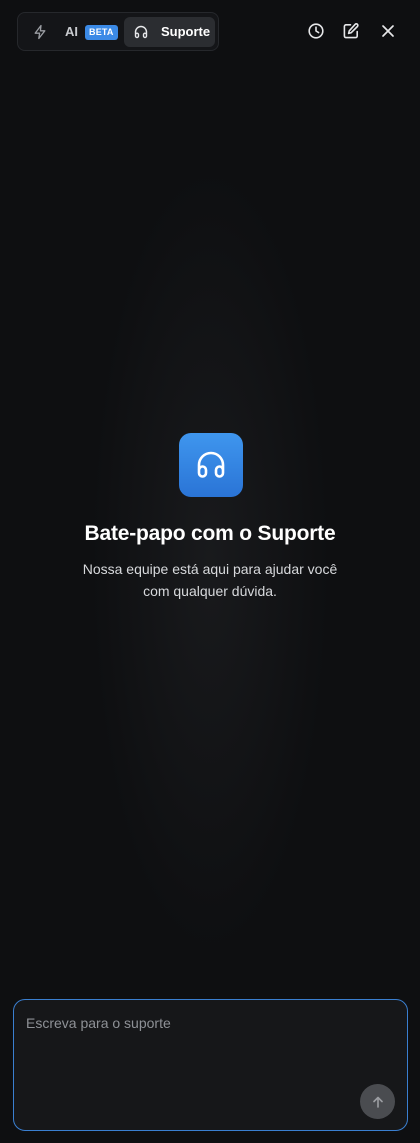 Image resolution: width=420 pixels, height=1143 pixels. I want to click on mode-tabs: AI BETA Suporte, so click(118, 31).